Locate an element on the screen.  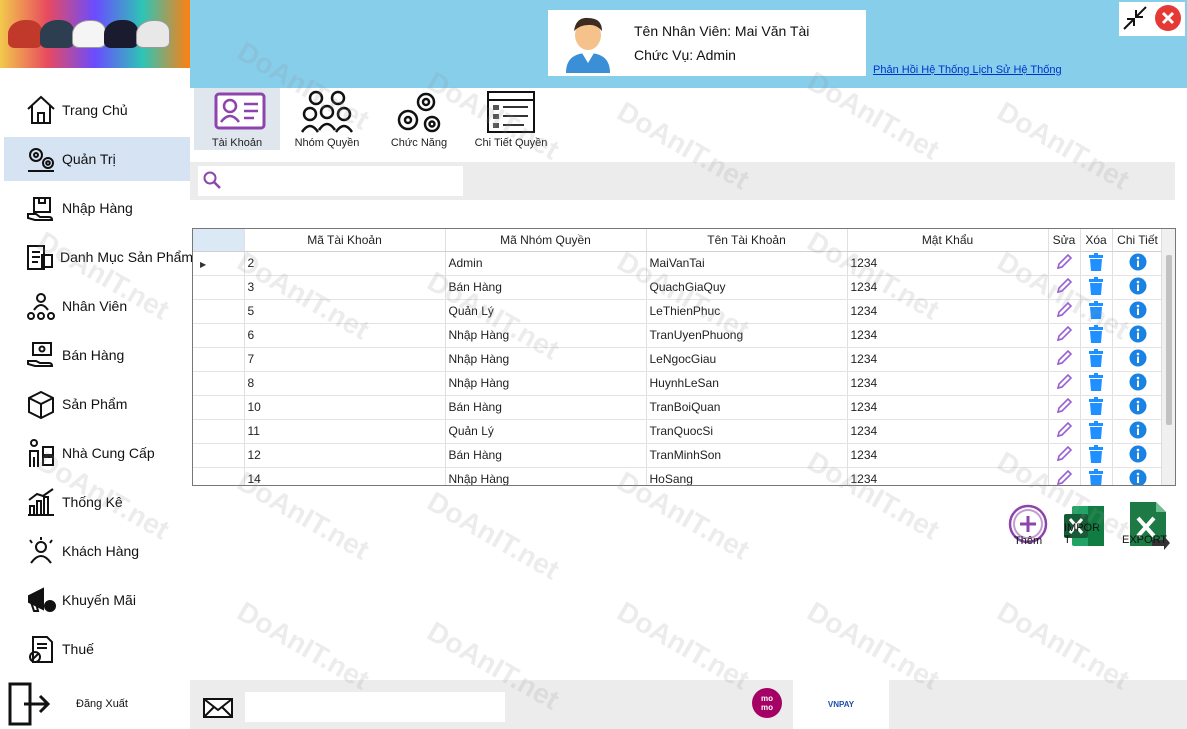
table-row: 12 Bán Hàng TranMinhSon 1234 is located at coordinates (678, 455).